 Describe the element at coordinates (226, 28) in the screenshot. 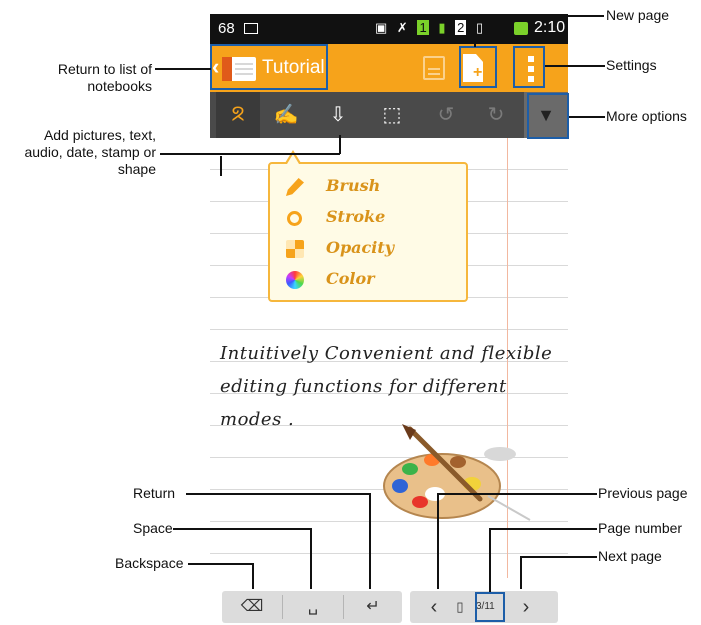

I see `notification-count: 68` at that location.